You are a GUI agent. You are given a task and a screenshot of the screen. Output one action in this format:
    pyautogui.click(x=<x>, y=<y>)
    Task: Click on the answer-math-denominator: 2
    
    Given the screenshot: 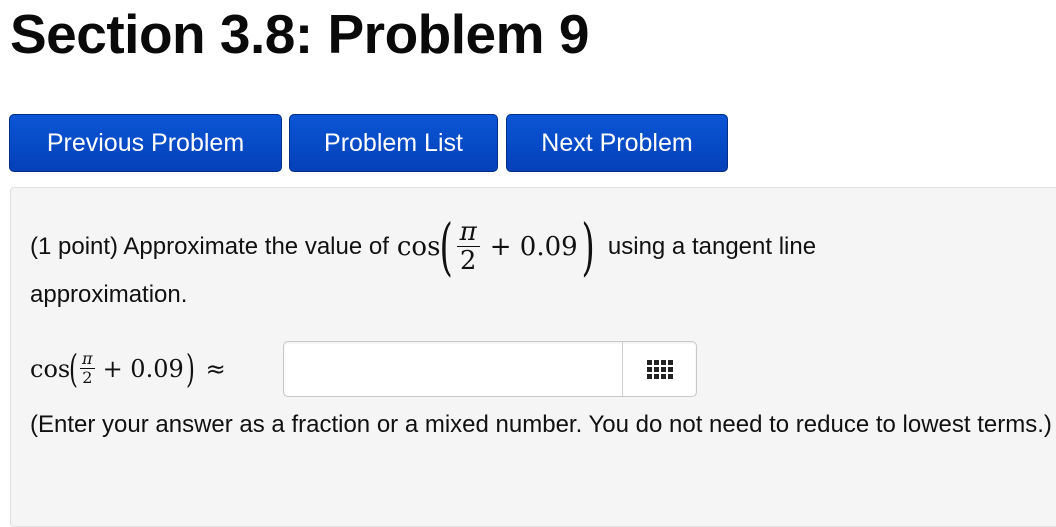 What is the action you would take?
    pyautogui.click(x=87, y=378)
    